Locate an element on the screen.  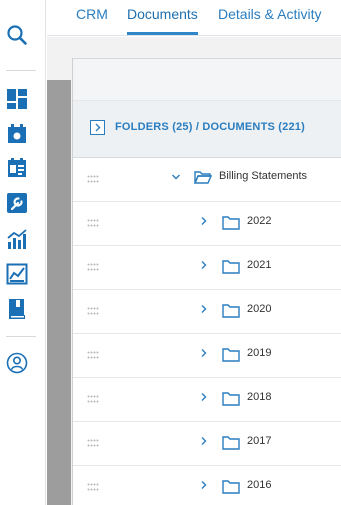
tools-icon is located at coordinates (17, 203).